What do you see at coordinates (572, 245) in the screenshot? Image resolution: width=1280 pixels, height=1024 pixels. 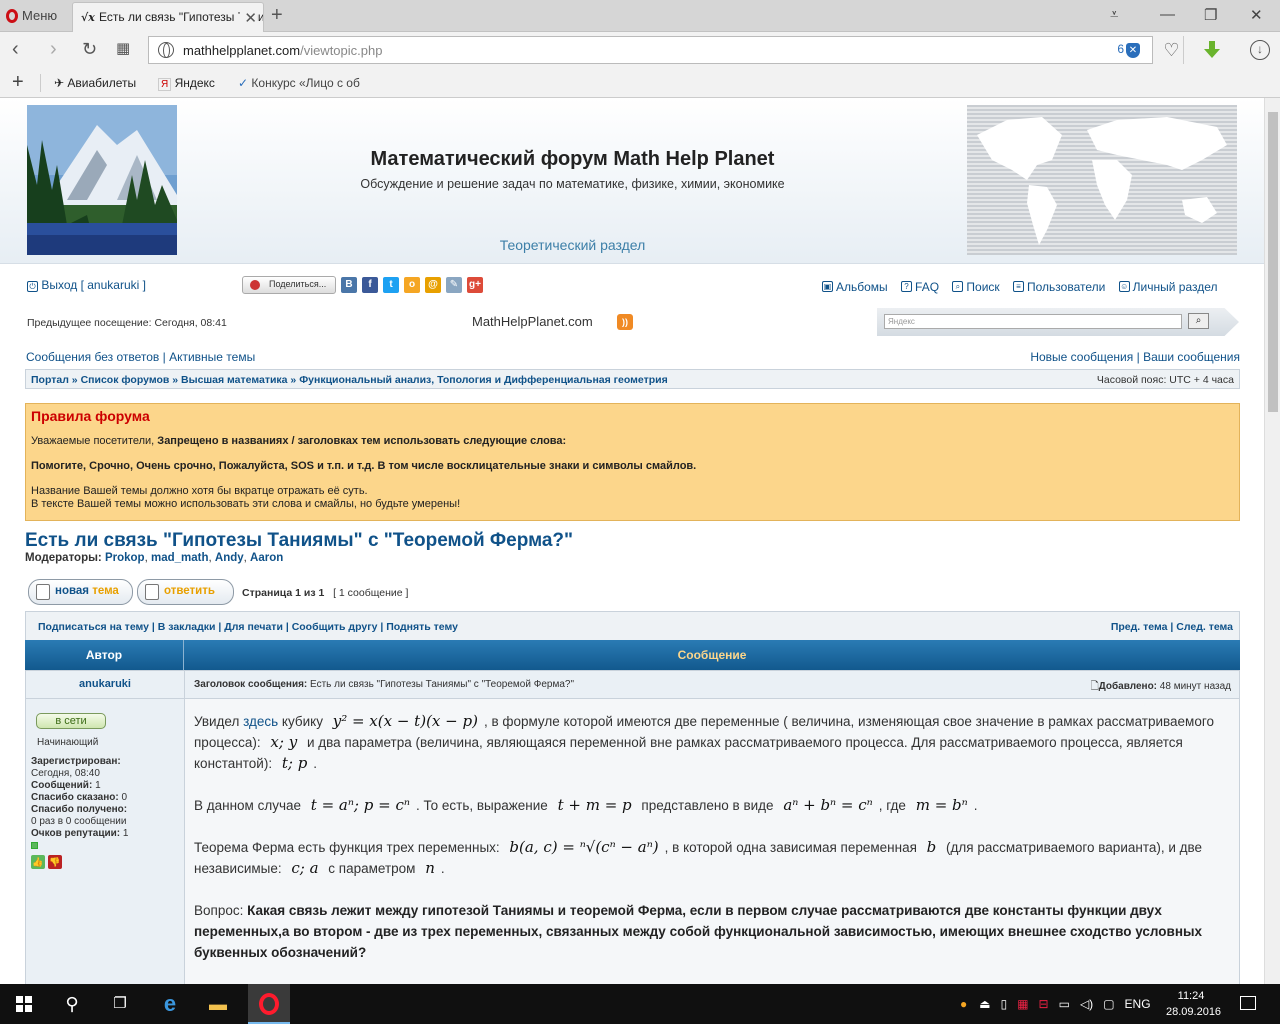 I see `section-link: Теоретический раздел` at bounding box center [572, 245].